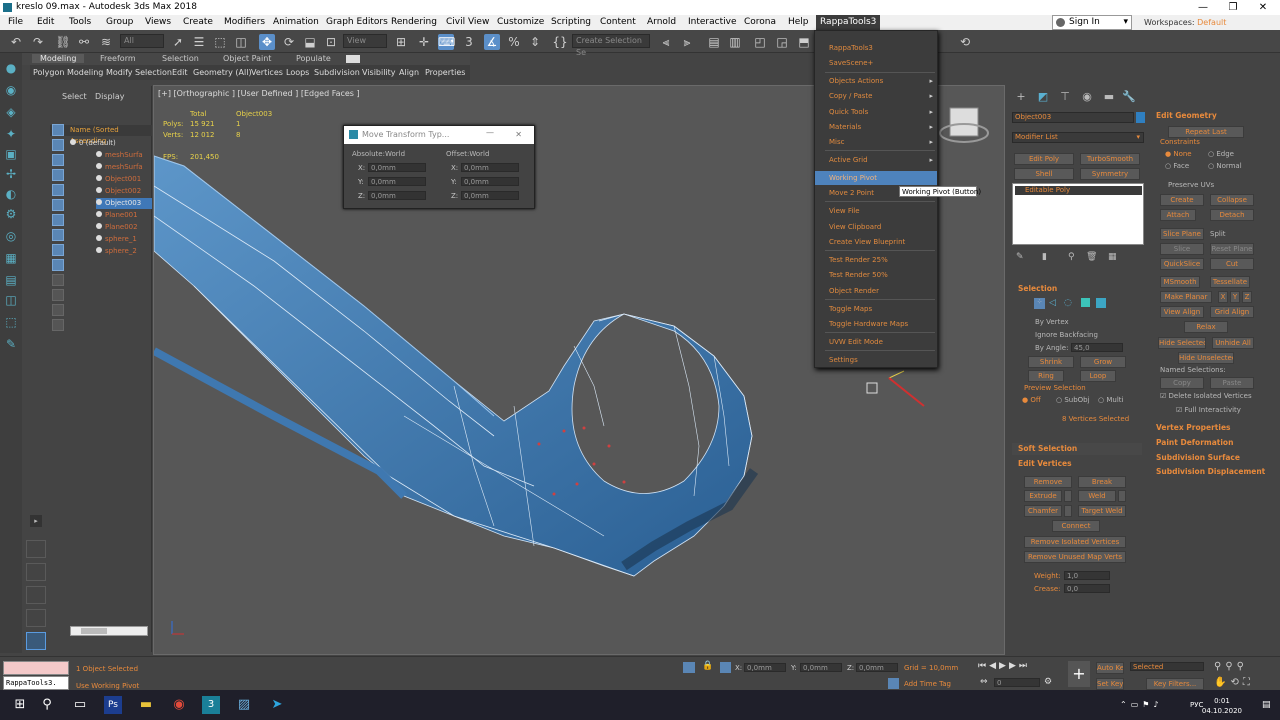 This screenshot has height=720, width=1280. I want to click on abs-y-field: 0,0mm, so click(397, 181).